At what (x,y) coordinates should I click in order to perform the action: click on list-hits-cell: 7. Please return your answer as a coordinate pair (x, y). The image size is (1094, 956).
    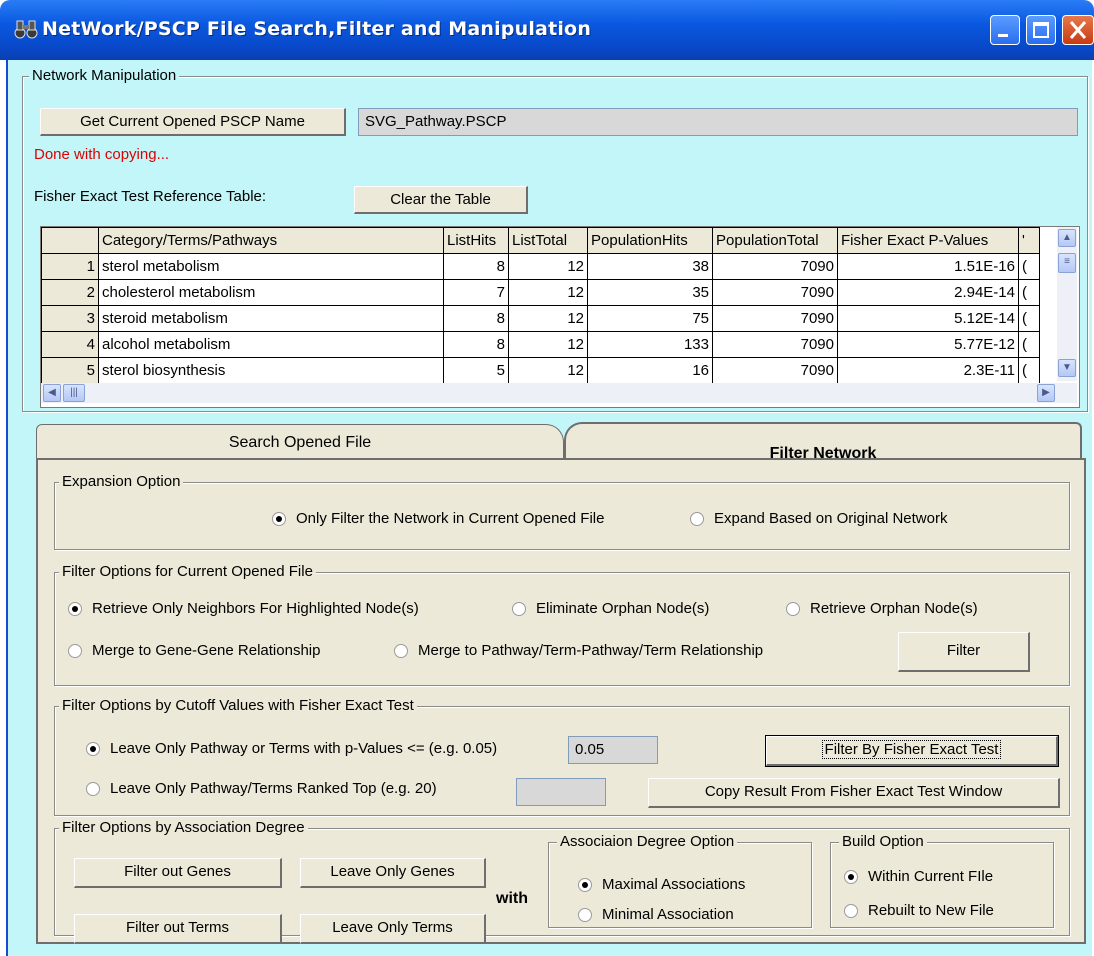
    Looking at the image, I should click on (476, 292).